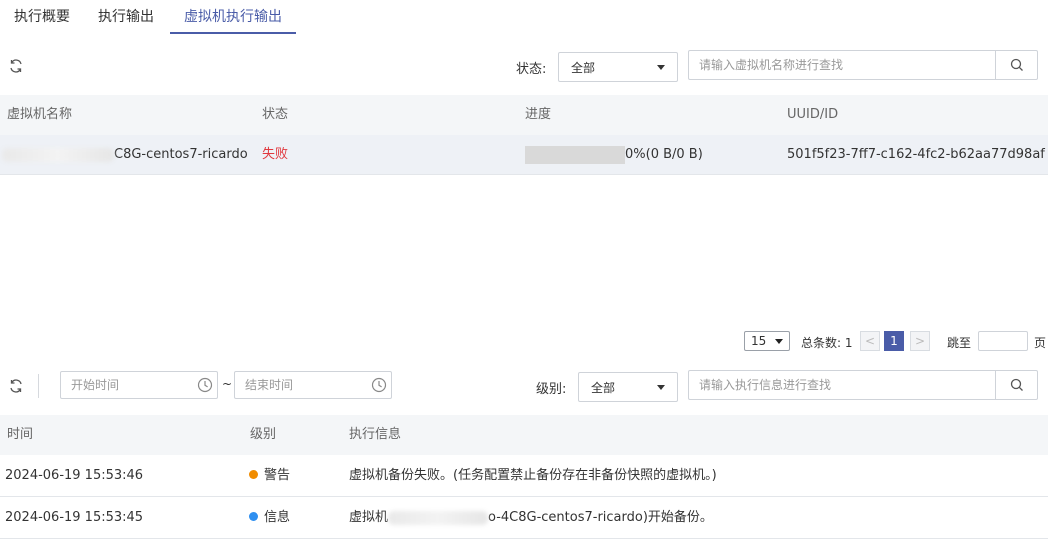  I want to click on divider, so click(38, 386).